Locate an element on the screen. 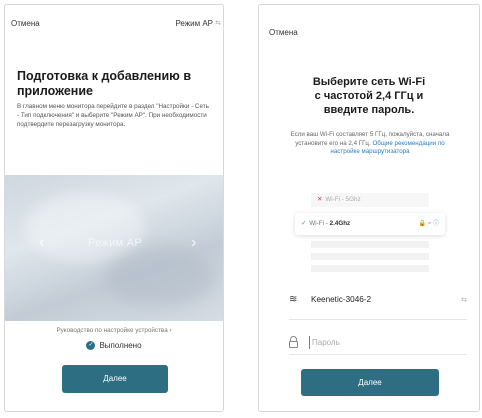  done-checkbox: ✓ Выполнено is located at coordinates (114, 346).